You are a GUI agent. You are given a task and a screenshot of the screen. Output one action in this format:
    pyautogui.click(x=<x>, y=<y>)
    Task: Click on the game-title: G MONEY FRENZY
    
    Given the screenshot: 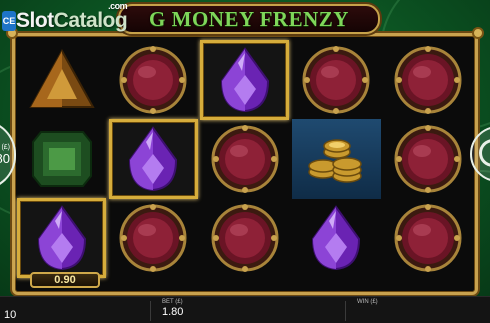 What is the action you would take?
    pyautogui.click(x=249, y=18)
    